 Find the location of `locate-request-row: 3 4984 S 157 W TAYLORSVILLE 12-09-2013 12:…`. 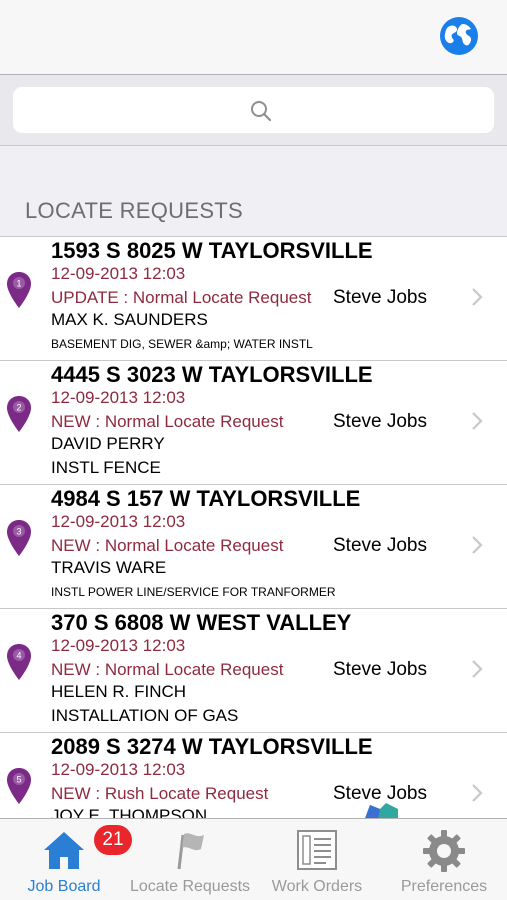

locate-request-row: 3 4984 S 157 W TAYLORSVILLE 12-09-2013 12:… is located at coordinates (253, 547).